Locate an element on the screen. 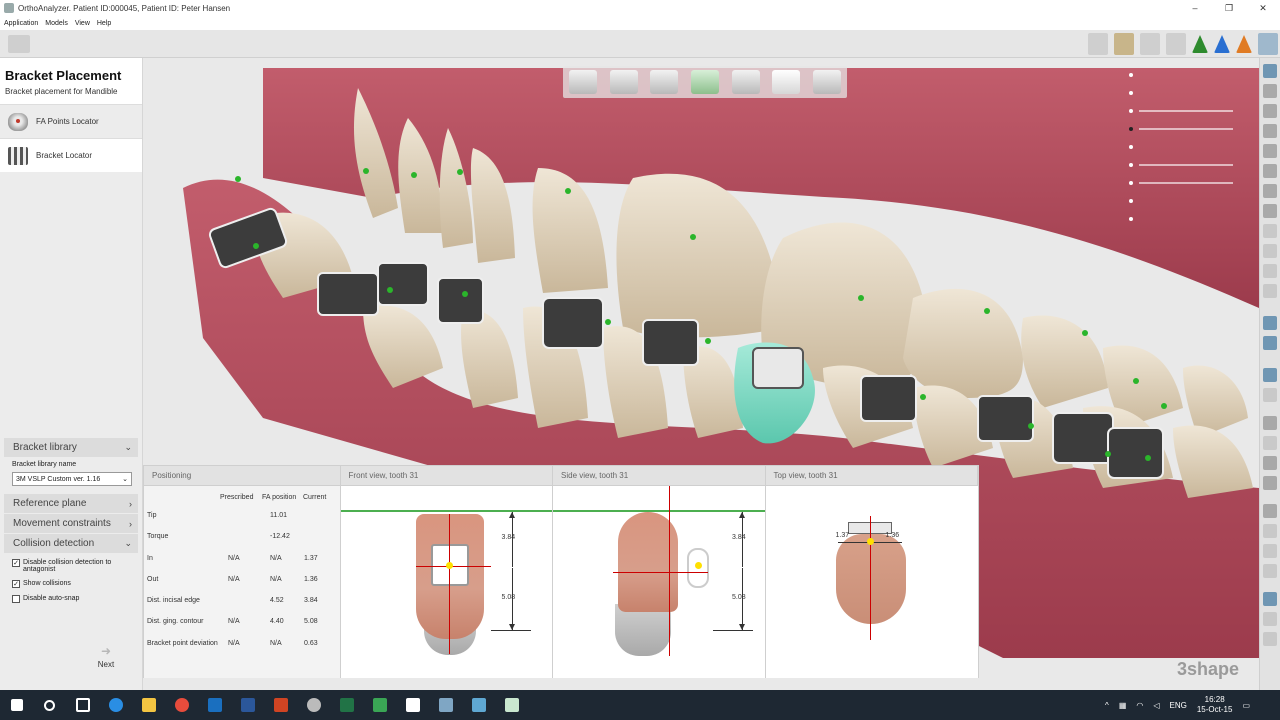  front-view-pane: 3.84 5.08 is located at coordinates (447, 582).